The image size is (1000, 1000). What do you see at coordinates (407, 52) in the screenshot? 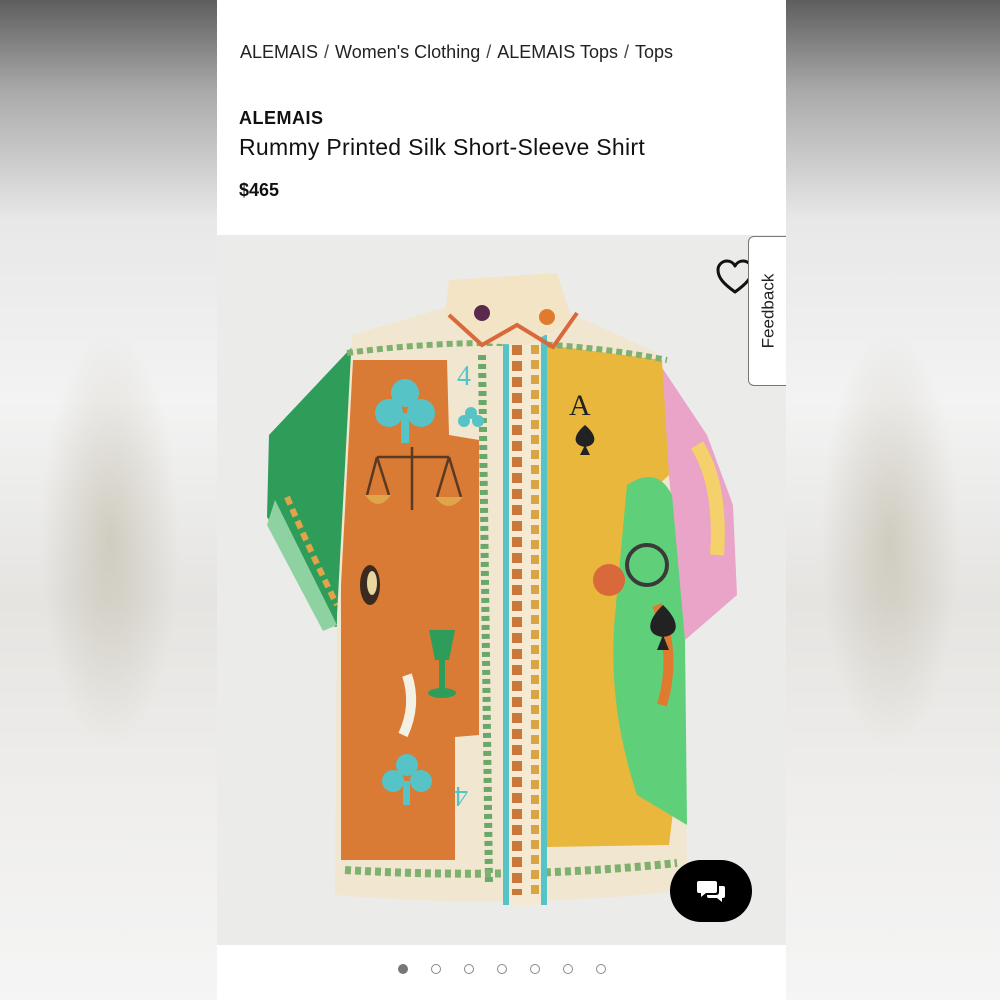
I see `breadcrumb-item-womens-clothing: Women's Clothing` at bounding box center [407, 52].